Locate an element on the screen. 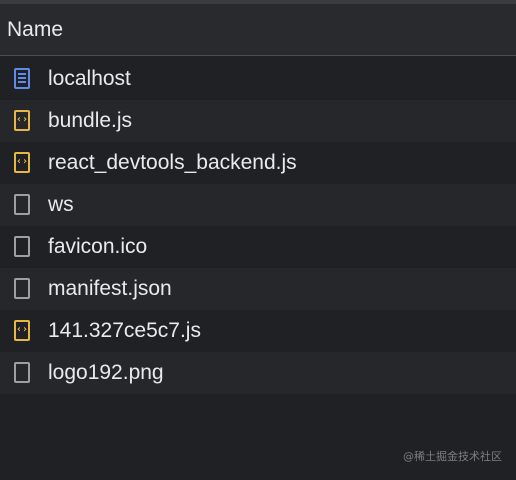 This screenshot has height=480, width=516. column-header-name: Name is located at coordinates (258, 30).